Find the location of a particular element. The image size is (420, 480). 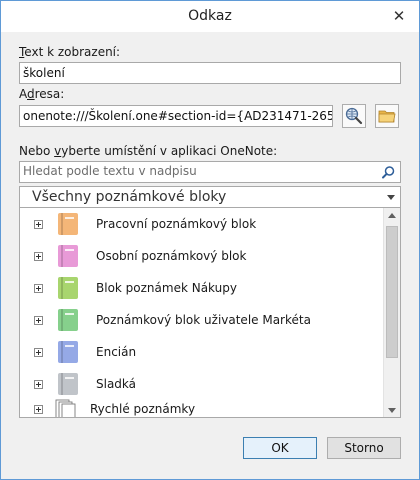

notebook-label: Osobní poznámkový blok is located at coordinates (171, 256).